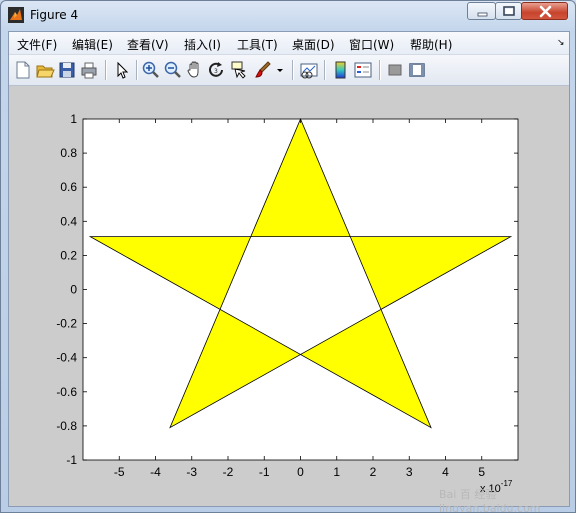 Image resolution: width=576 pixels, height=513 pixels. Describe the element at coordinates (264, 472) in the screenshot. I see `x-tick-label: -1` at that location.